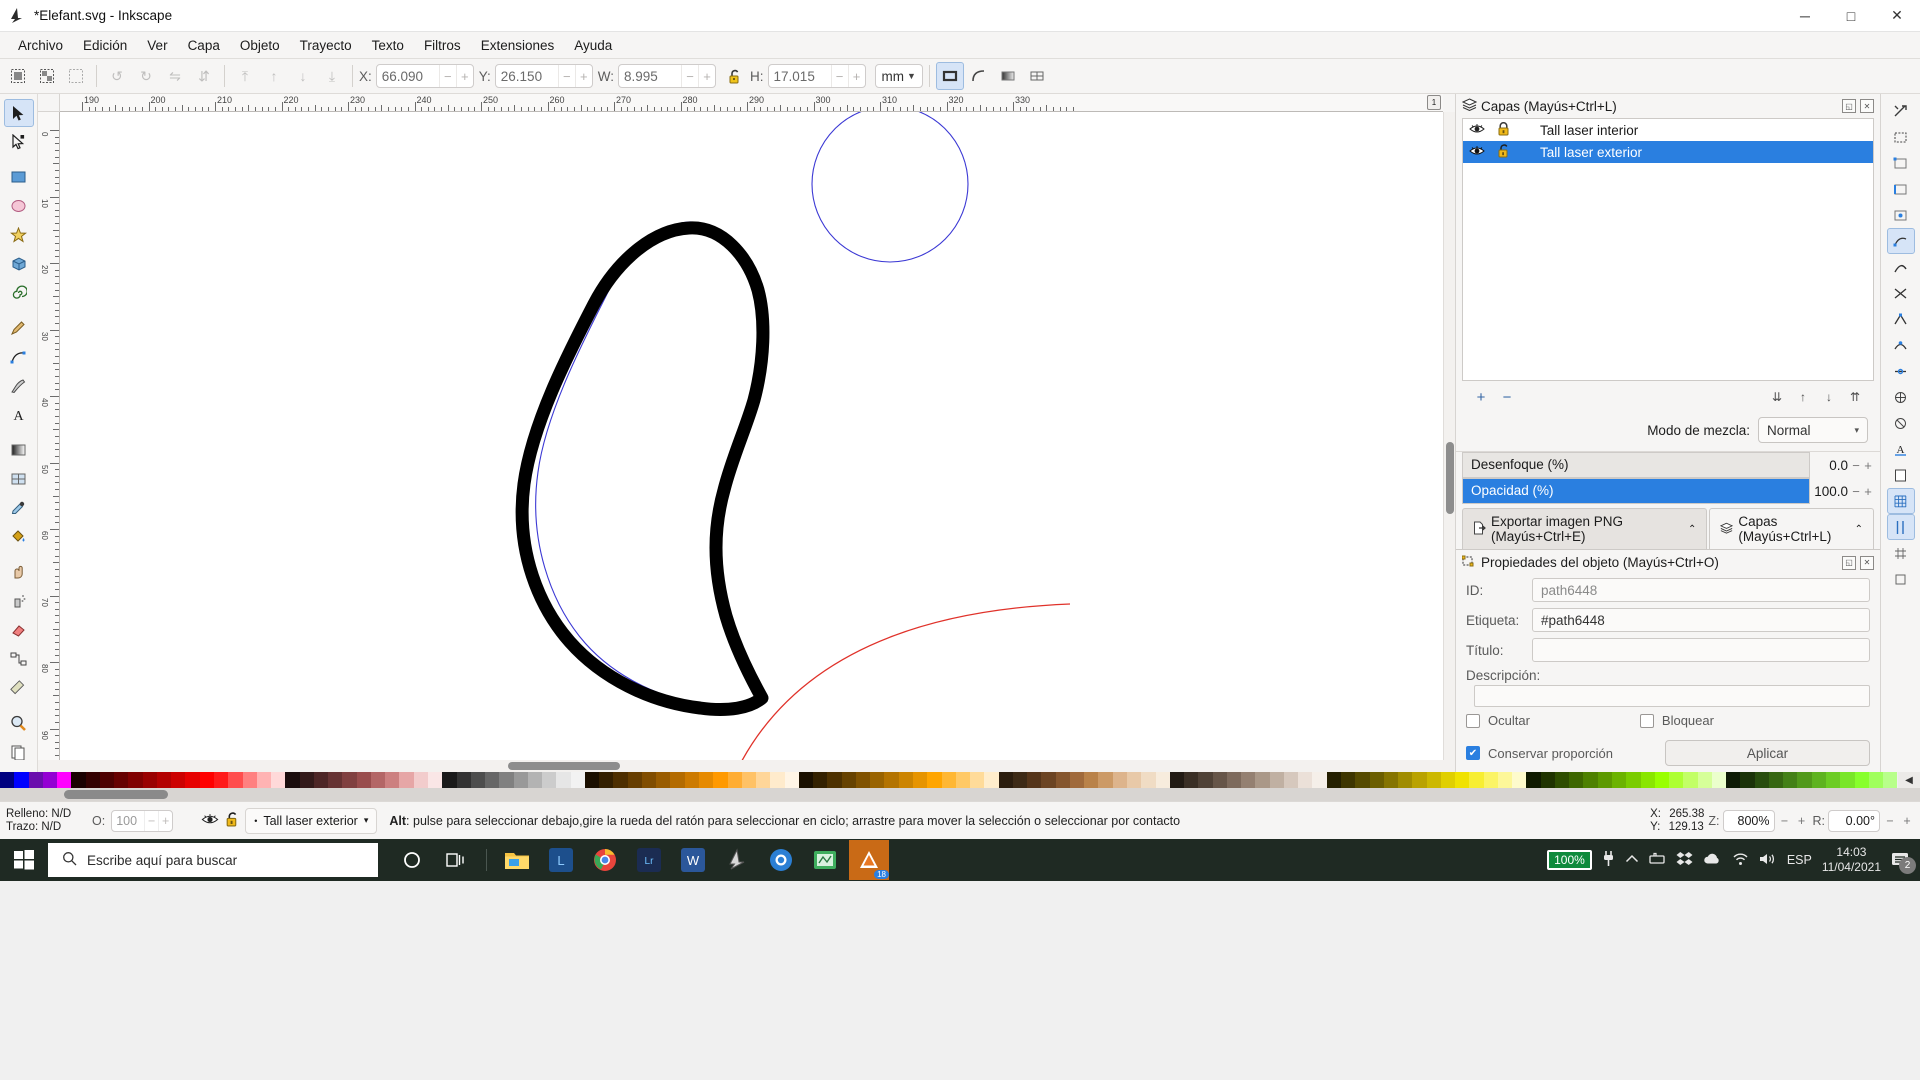  I want to click on snap-guide-icon, so click(1900, 527).